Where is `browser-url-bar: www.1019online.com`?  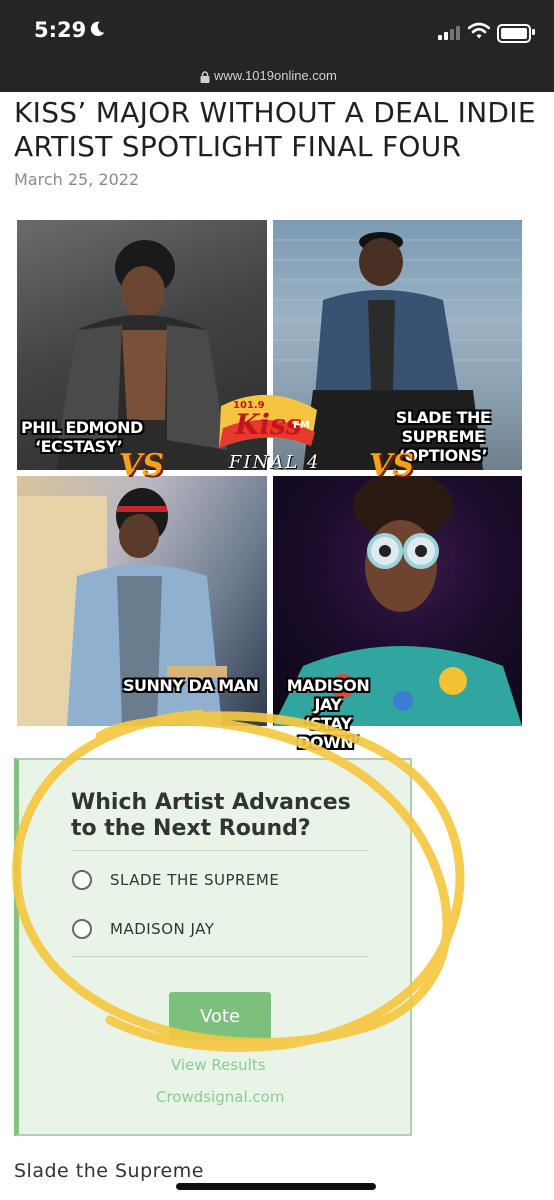
browser-url-bar: www.1019online.com is located at coordinates (277, 78).